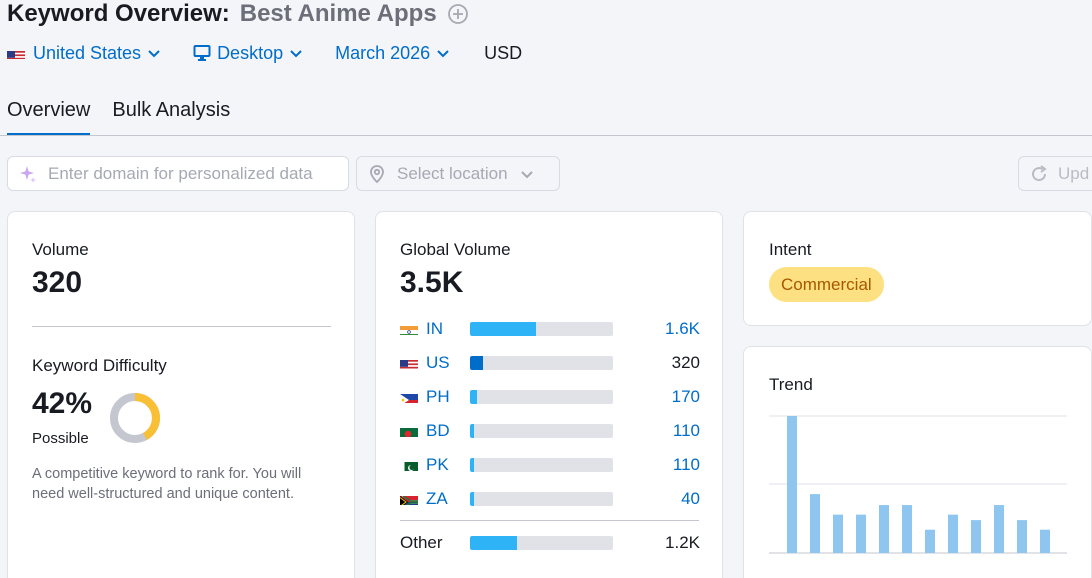 Image resolution: width=1092 pixels, height=578 pixels. What do you see at coordinates (60, 438) in the screenshot?
I see `kd-level: Possible` at bounding box center [60, 438].